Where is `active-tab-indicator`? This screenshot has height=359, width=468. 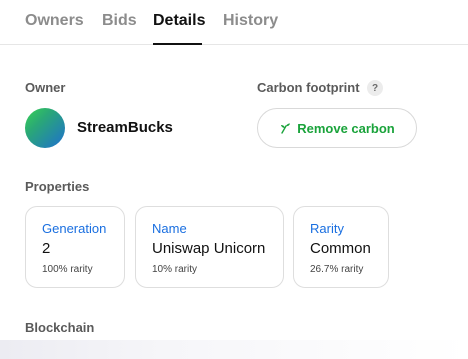 active-tab-indicator is located at coordinates (177, 44).